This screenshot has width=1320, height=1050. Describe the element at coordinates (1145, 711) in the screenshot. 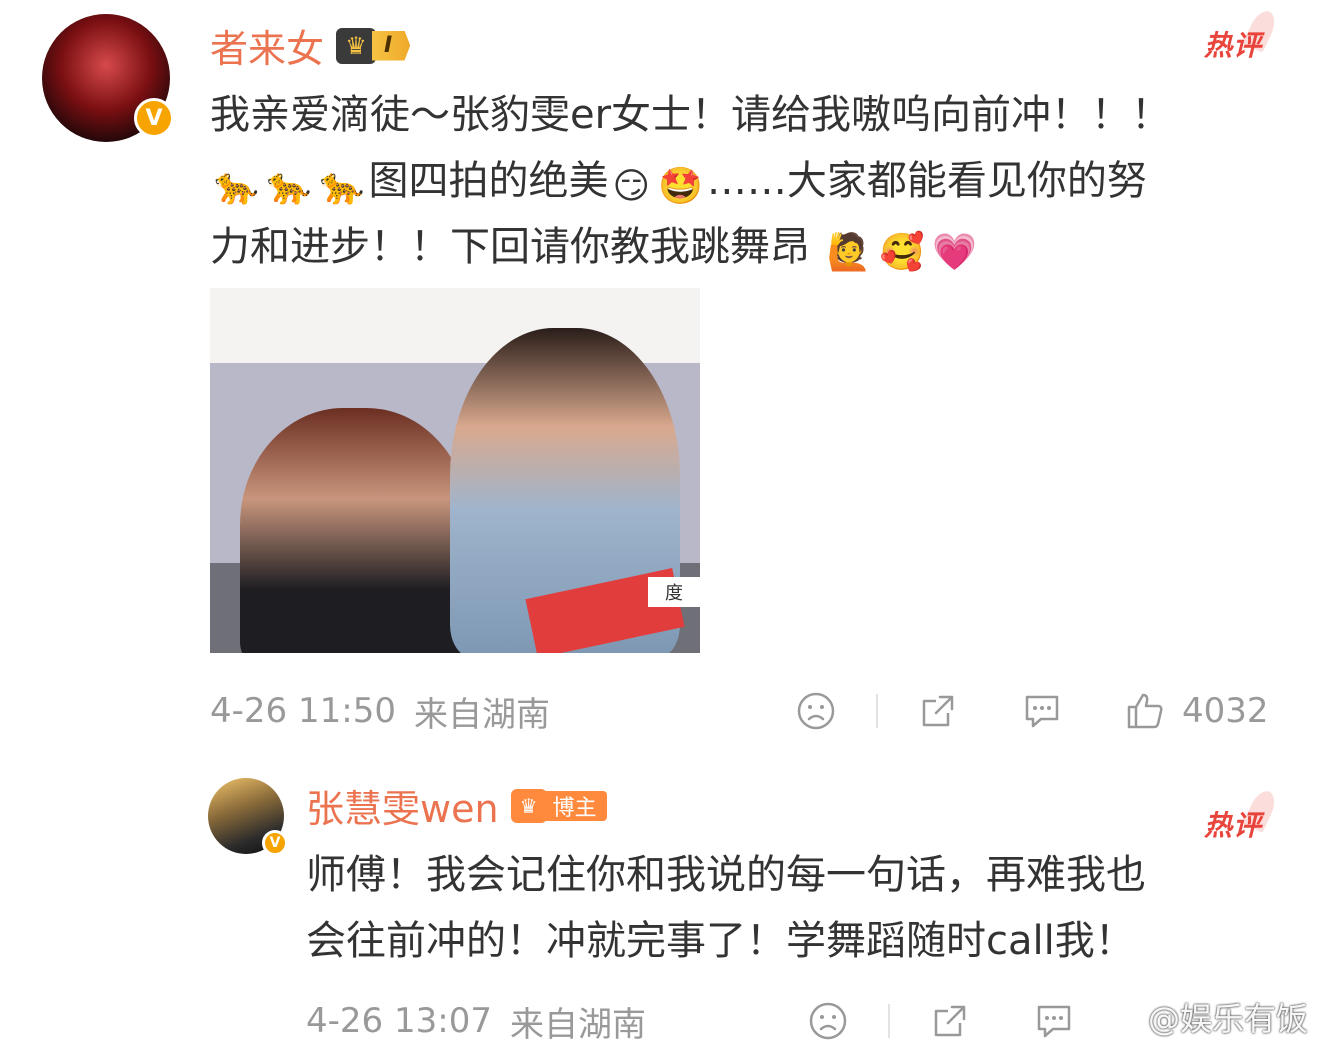

I see `thumbs-up-icon` at that location.